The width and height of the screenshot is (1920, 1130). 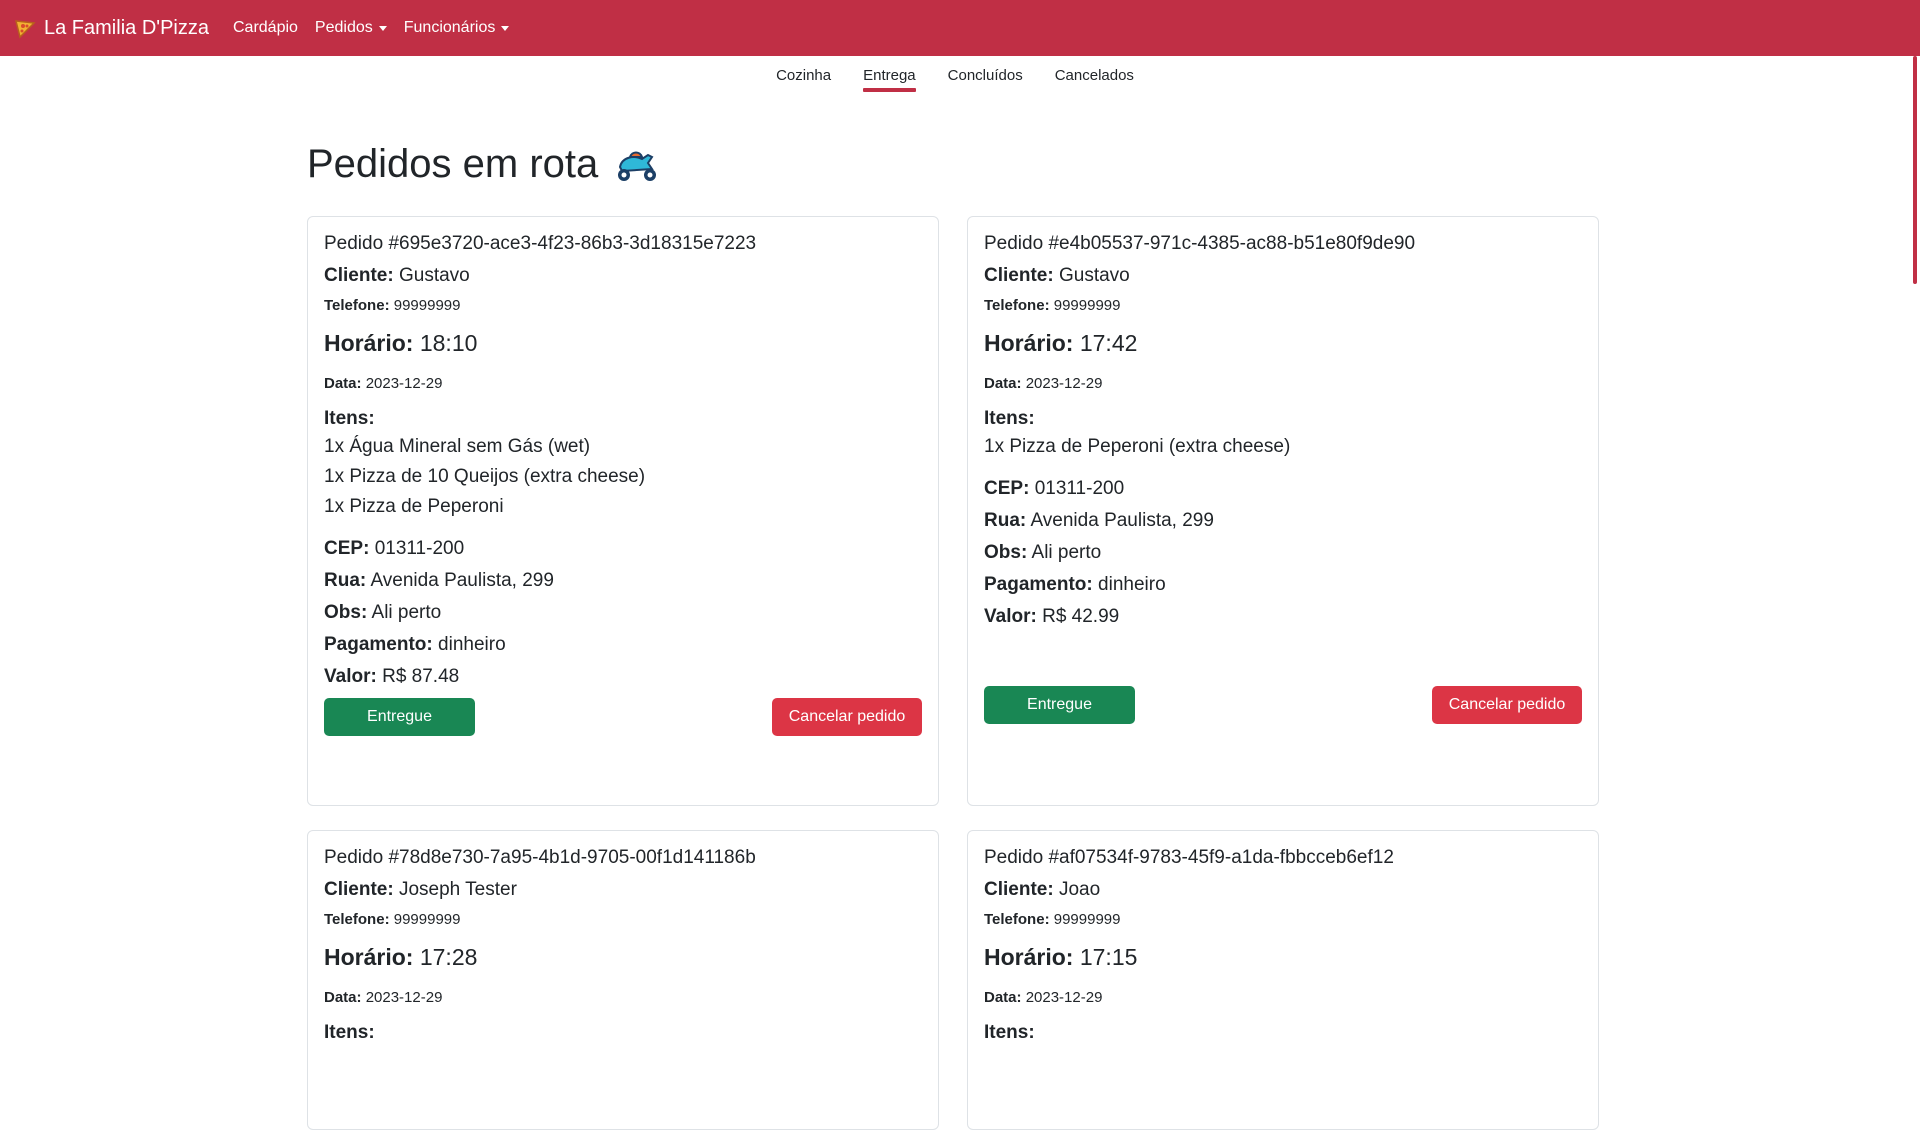 What do you see at coordinates (1066, 552) in the screenshot?
I see `notes-value: Ali perto` at bounding box center [1066, 552].